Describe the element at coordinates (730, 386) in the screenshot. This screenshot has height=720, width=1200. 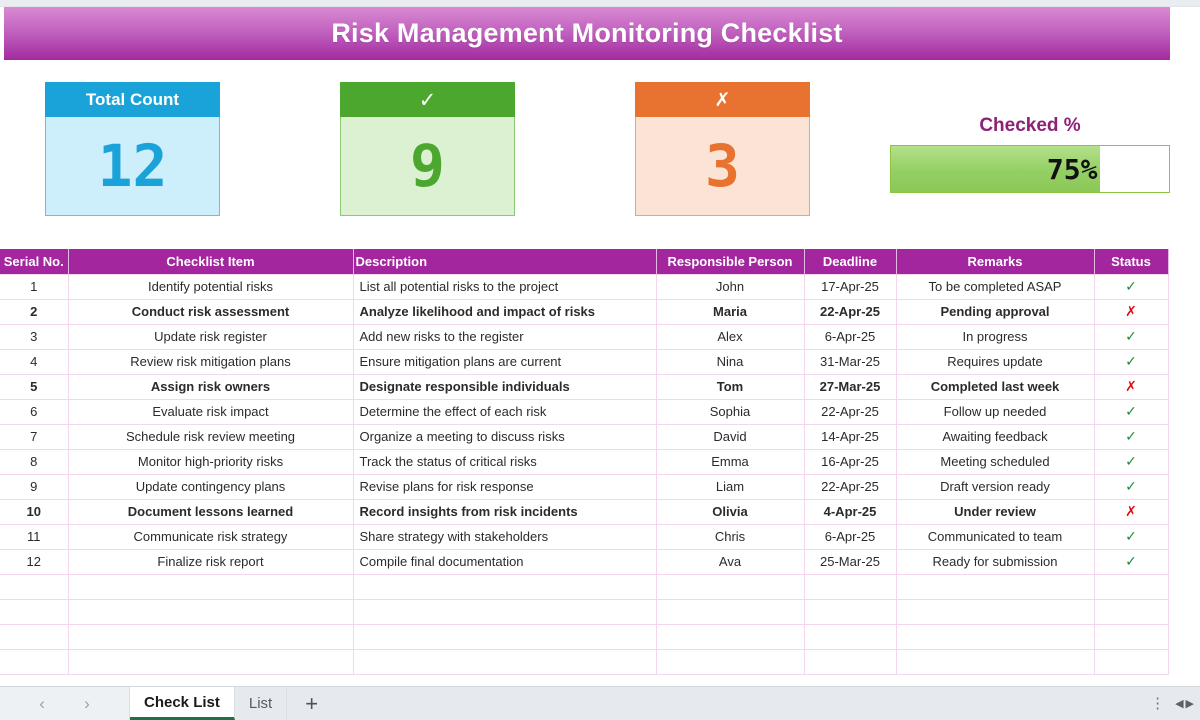
I see `cell-responsible-person: Tom` at that location.